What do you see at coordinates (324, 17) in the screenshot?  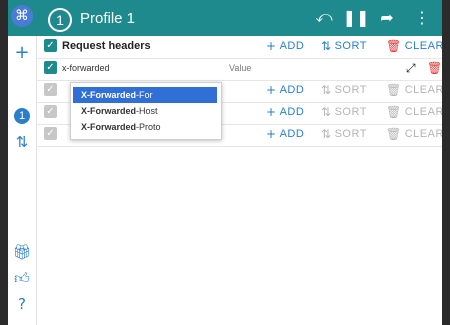 I see `undo-icon: ⤺` at bounding box center [324, 17].